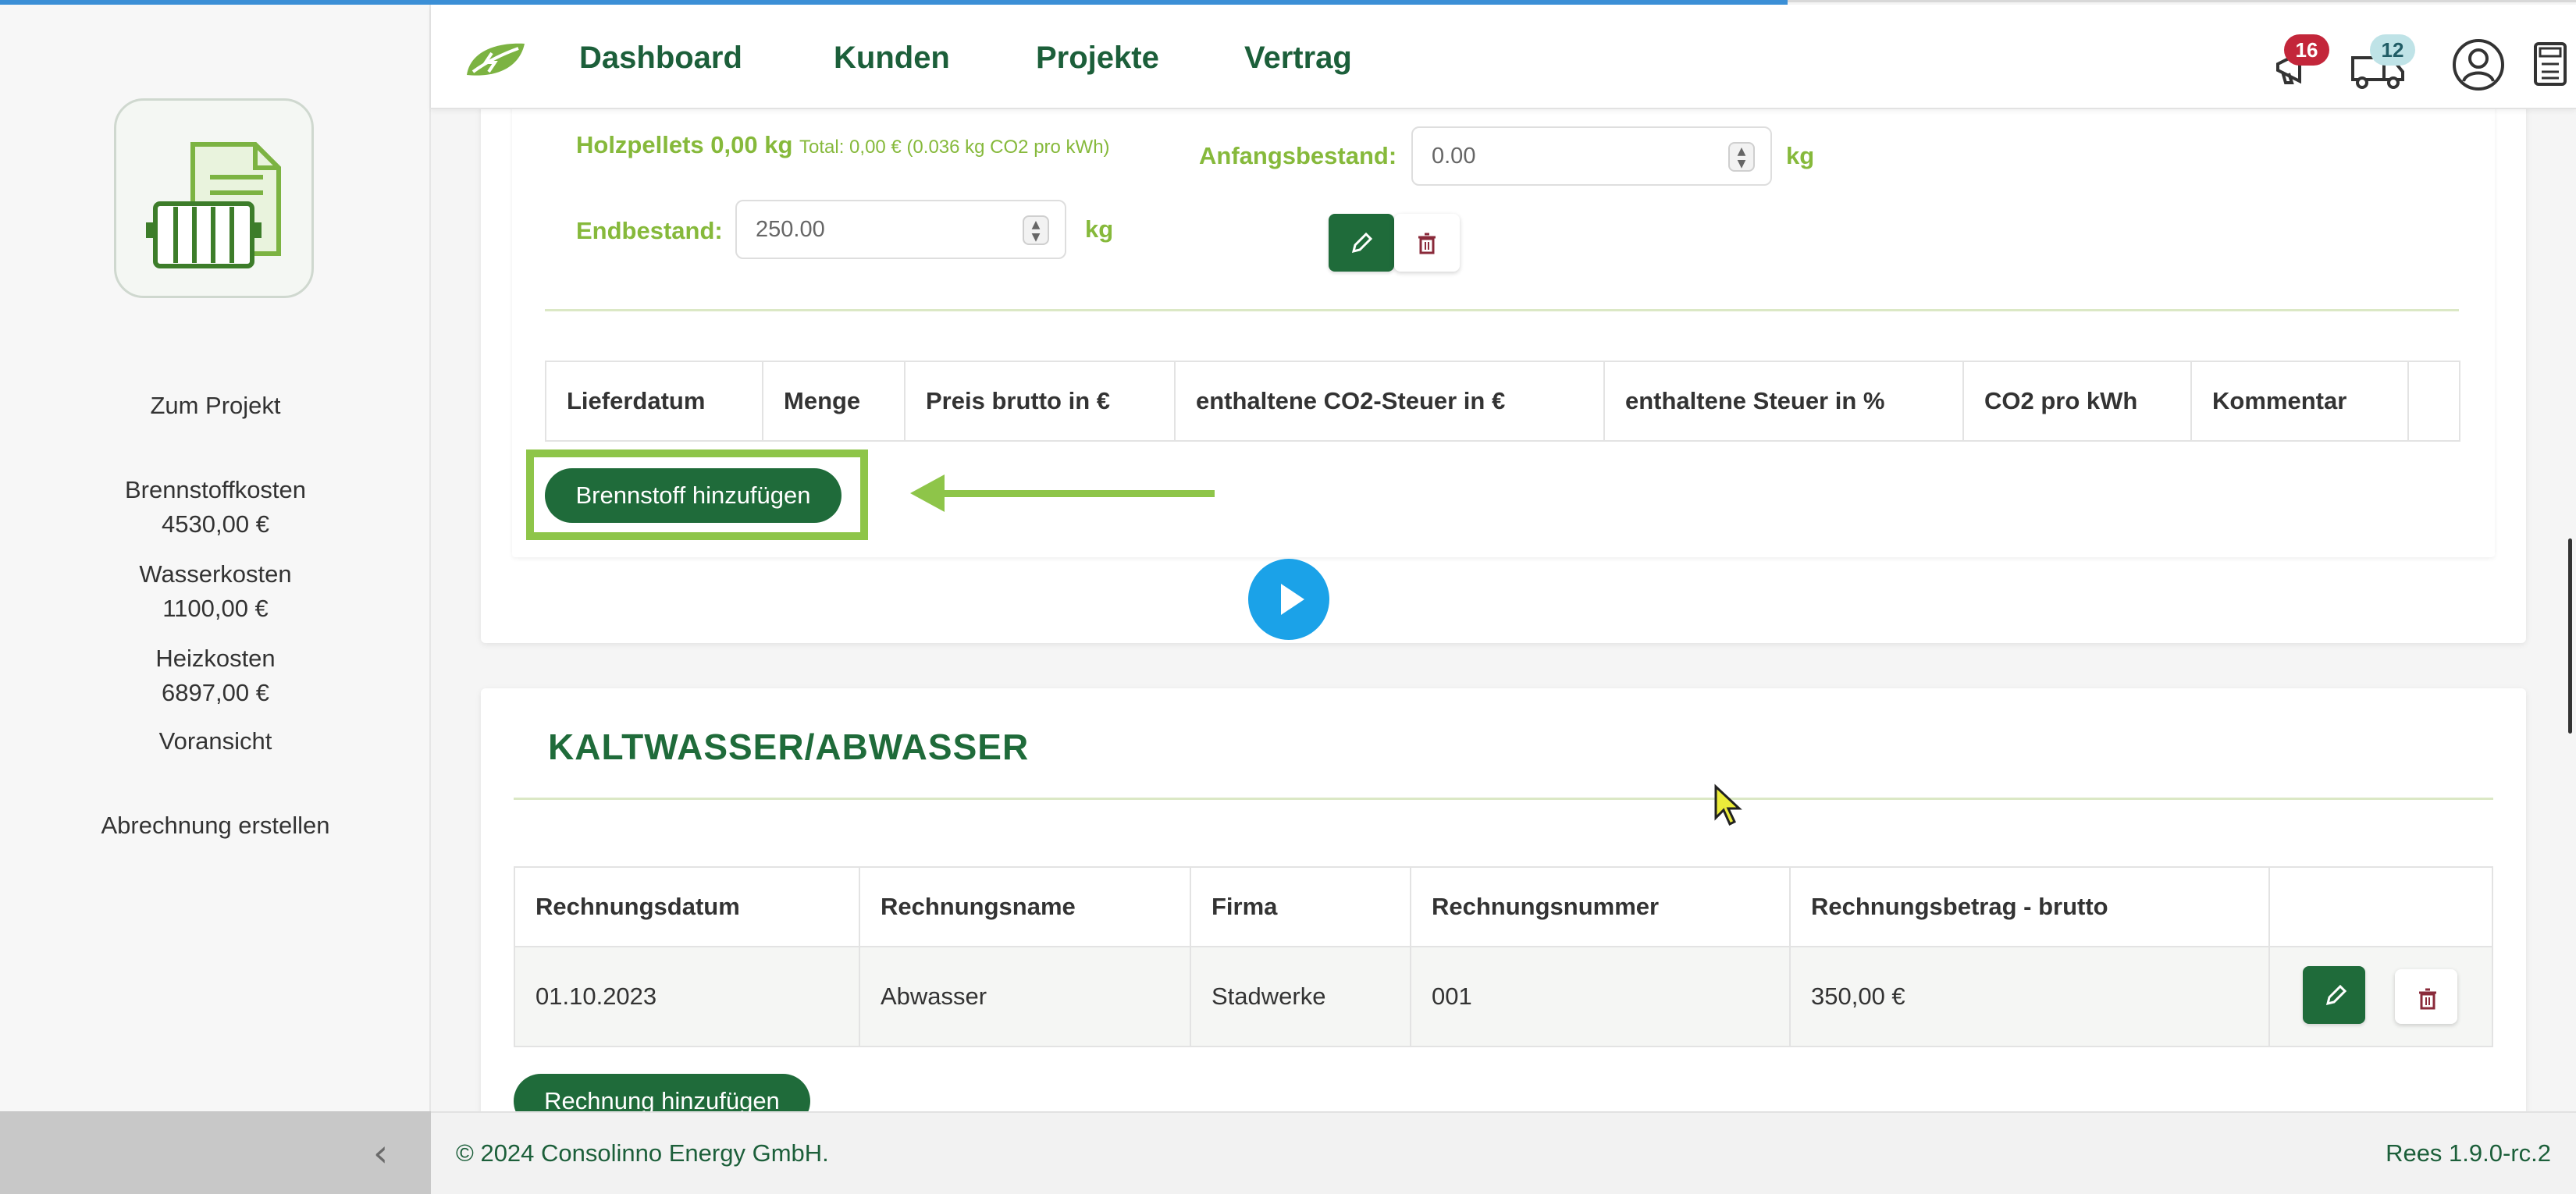 The width and height of the screenshot is (2576, 1194). Describe the element at coordinates (1301, 907) in the screenshot. I see `th-firma: Firma` at that location.